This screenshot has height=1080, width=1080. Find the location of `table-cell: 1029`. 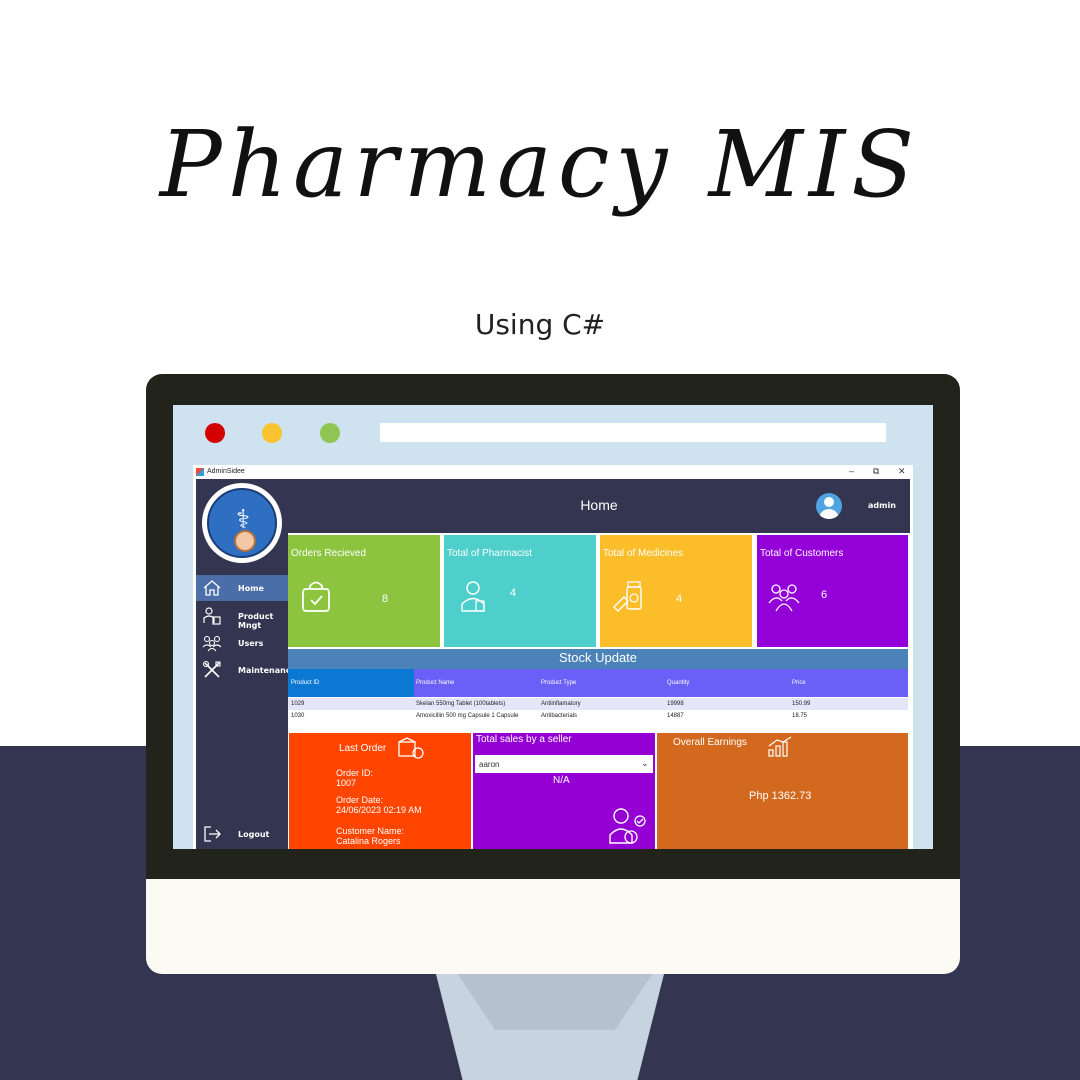

table-cell: 1029 is located at coordinates (298, 704).